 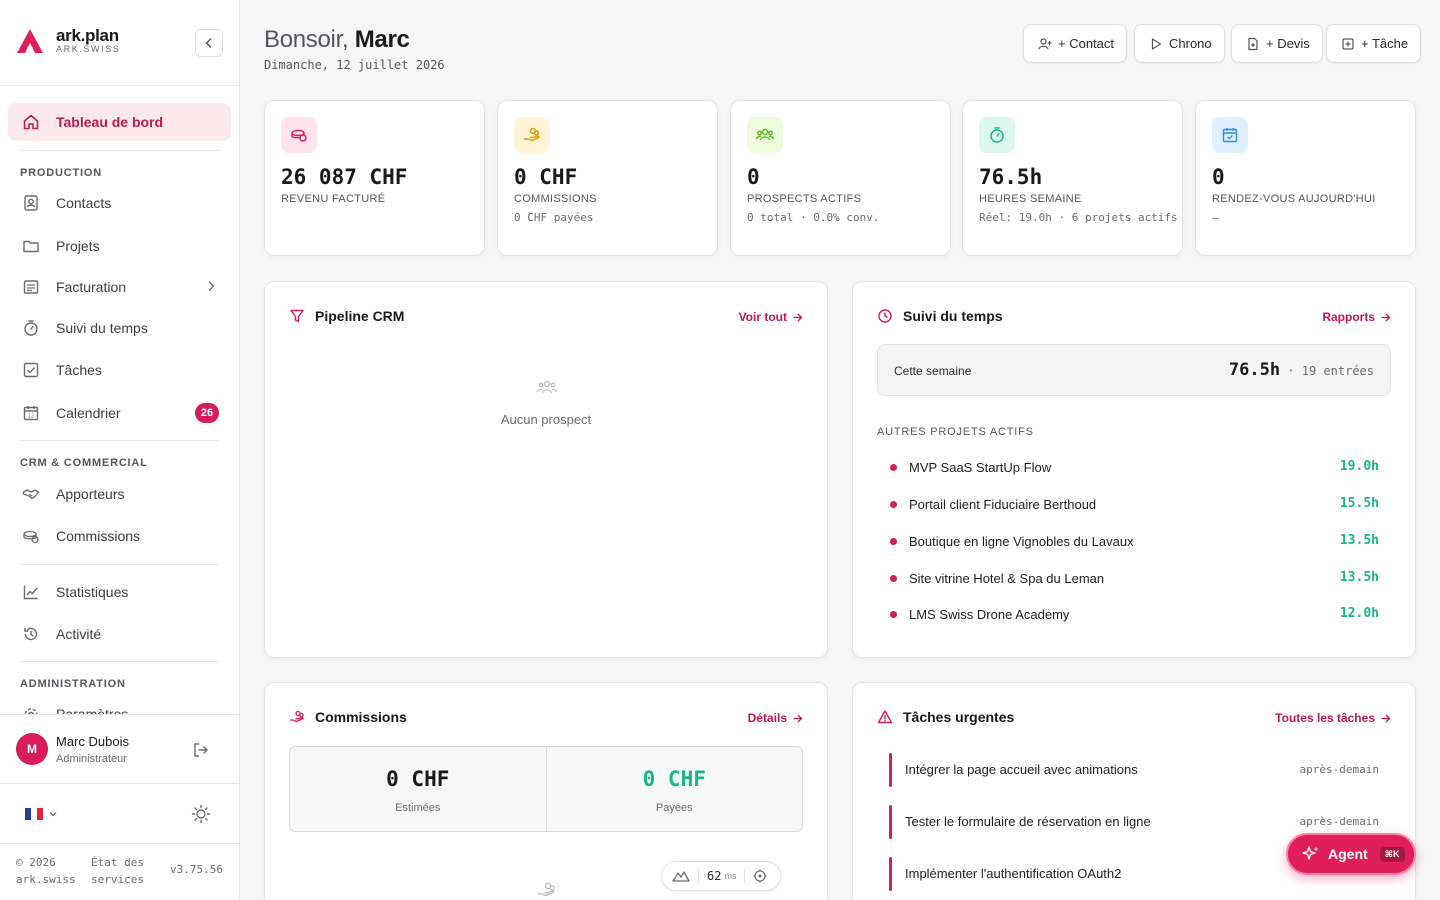 I want to click on sidebar-item-label: Commissions, so click(x=98, y=536).